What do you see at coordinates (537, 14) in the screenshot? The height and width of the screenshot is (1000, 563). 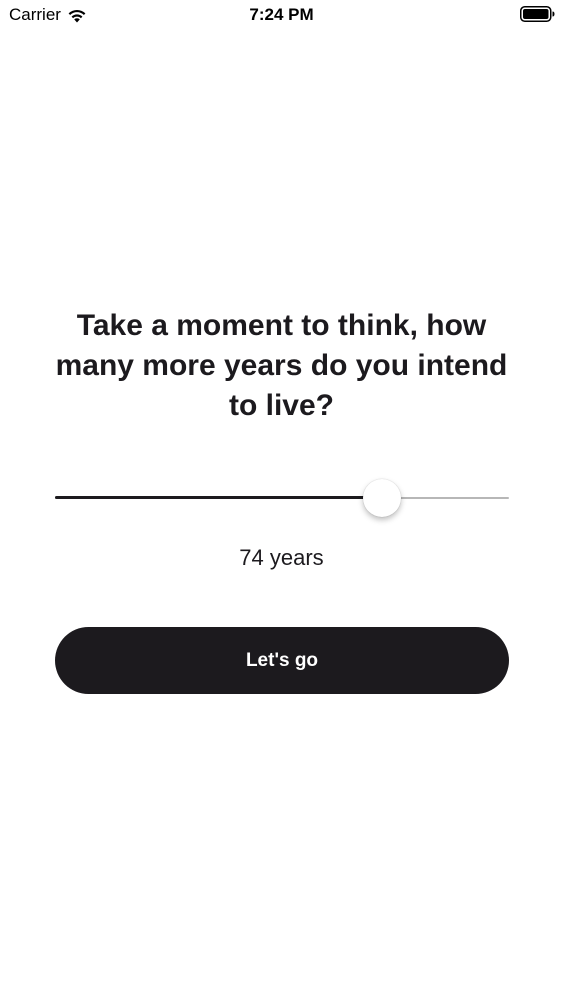 I see `battery-icon` at bounding box center [537, 14].